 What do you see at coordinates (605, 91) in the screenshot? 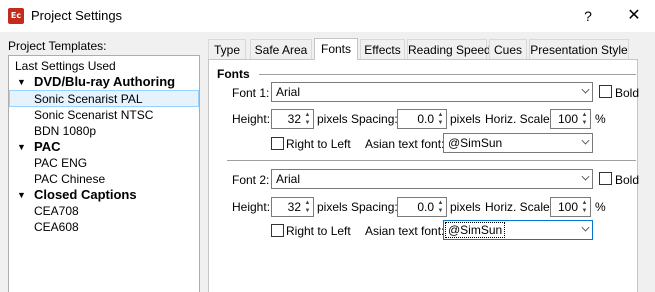
I see `font1-bold-checkbox` at bounding box center [605, 91].